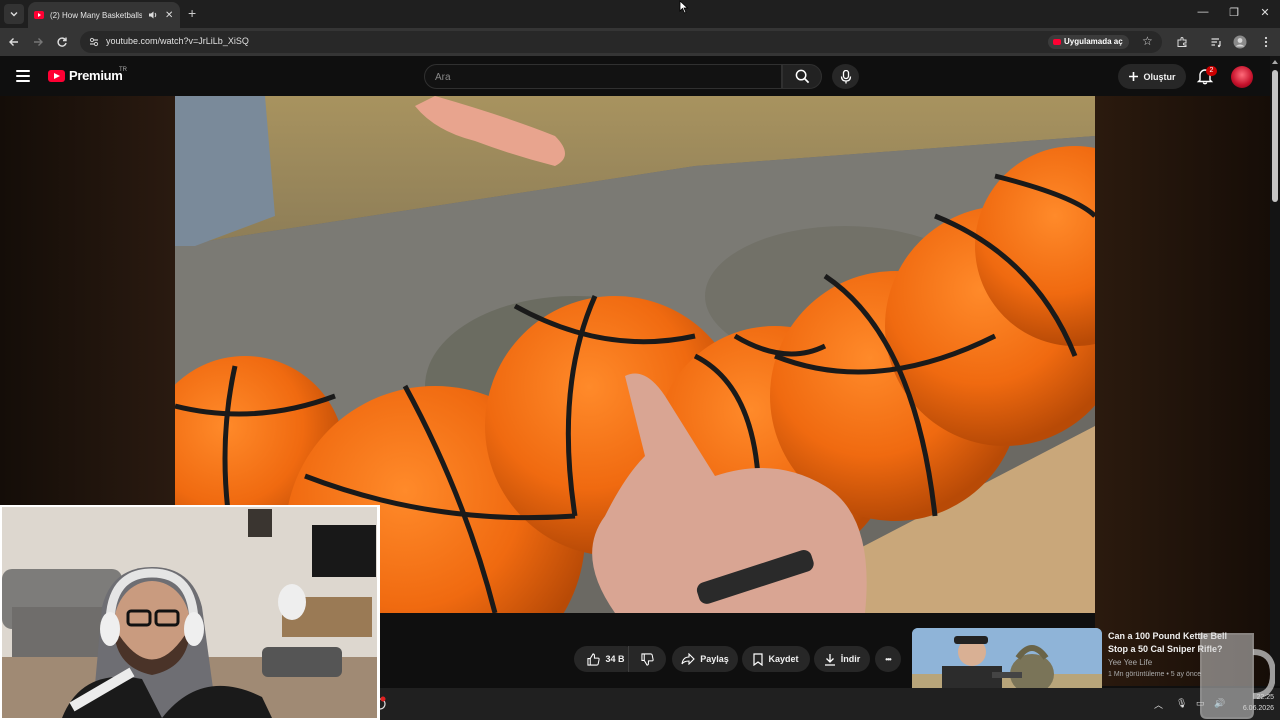 The image size is (1280, 720). Describe the element at coordinates (1182, 391) in the screenshot. I see `ambient-glow-right` at that location.